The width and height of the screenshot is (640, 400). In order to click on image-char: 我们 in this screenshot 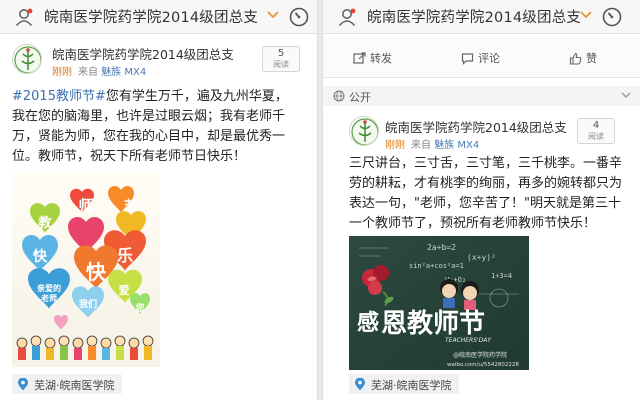, I will do `click(88, 304)`.